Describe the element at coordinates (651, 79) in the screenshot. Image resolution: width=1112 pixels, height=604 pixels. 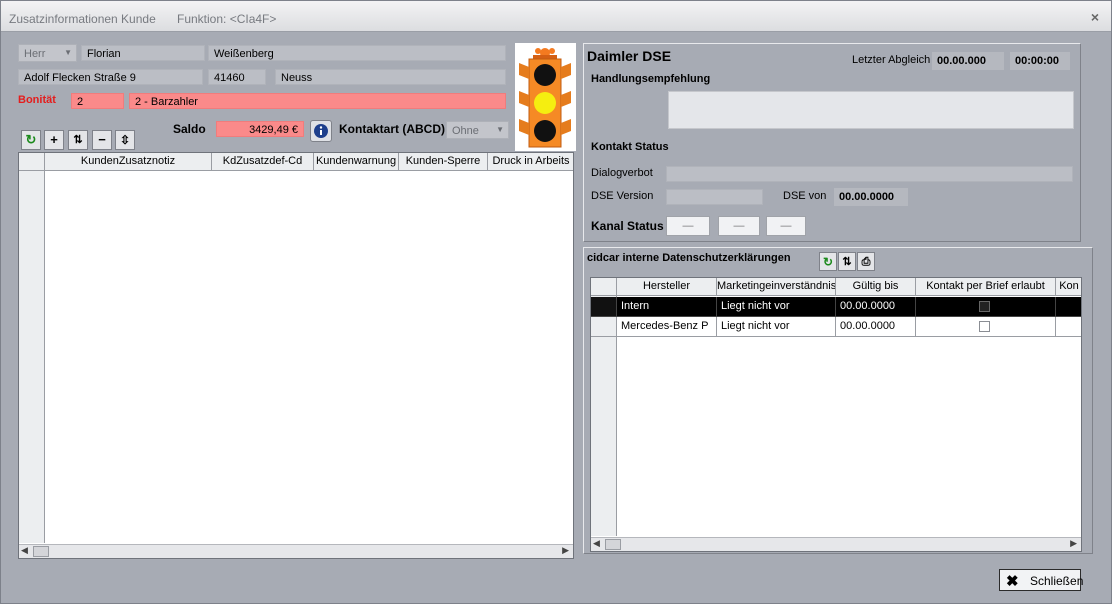
I see `handlungsempfehlung-label: Handlungsempfehlung` at that location.